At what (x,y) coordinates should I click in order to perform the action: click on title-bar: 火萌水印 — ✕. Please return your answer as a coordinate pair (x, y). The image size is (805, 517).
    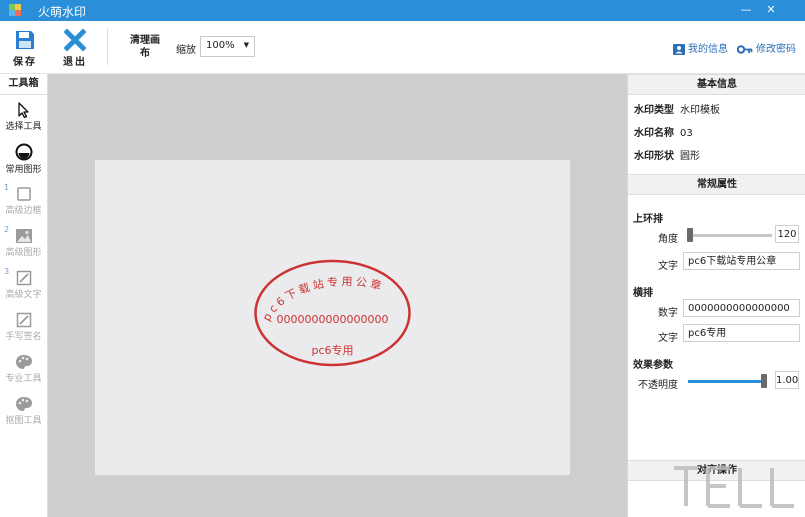
    Looking at the image, I should click on (402, 10).